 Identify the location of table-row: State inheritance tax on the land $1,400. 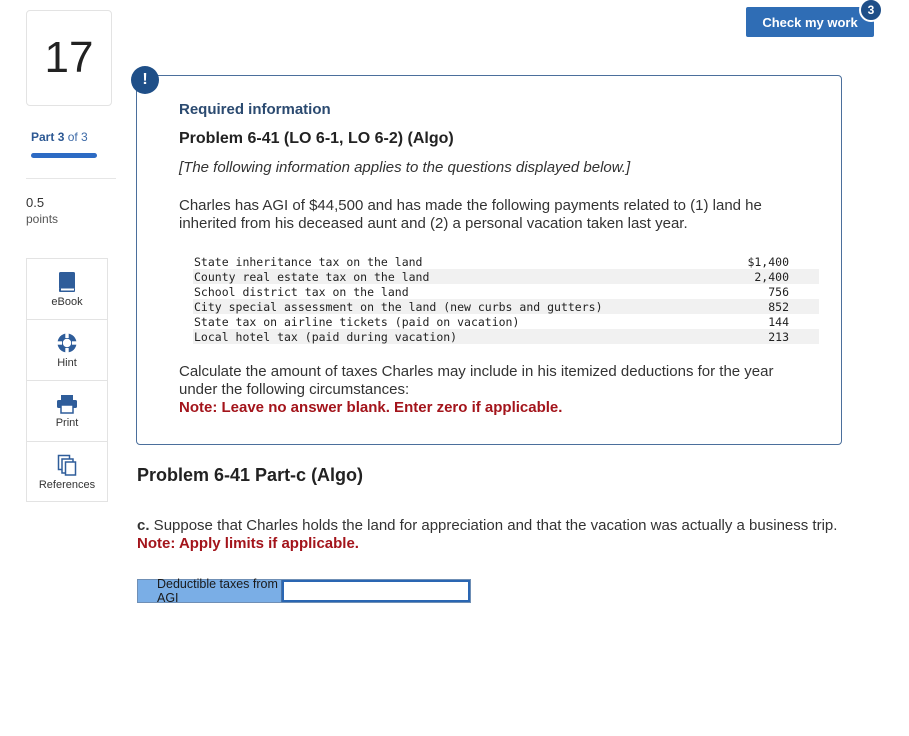
(506, 261).